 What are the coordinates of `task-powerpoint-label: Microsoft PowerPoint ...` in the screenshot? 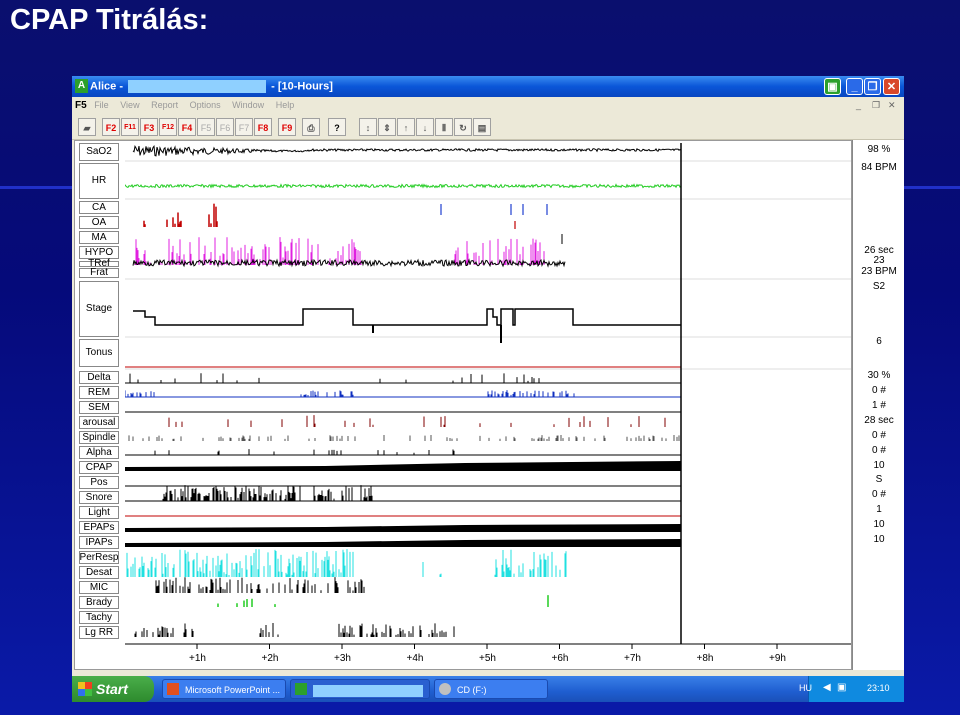 It's located at (233, 690).